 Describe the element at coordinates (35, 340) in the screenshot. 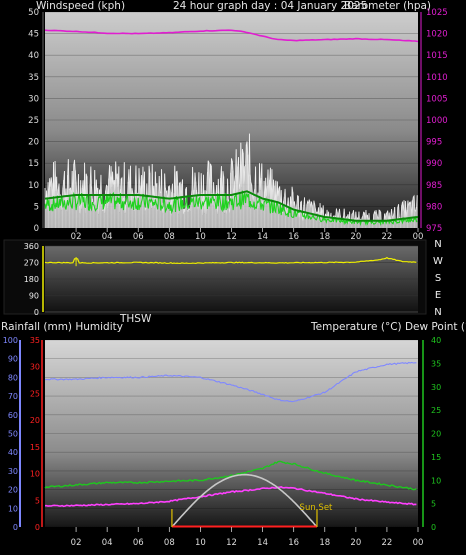

I see `rain-tick-label: 35` at that location.